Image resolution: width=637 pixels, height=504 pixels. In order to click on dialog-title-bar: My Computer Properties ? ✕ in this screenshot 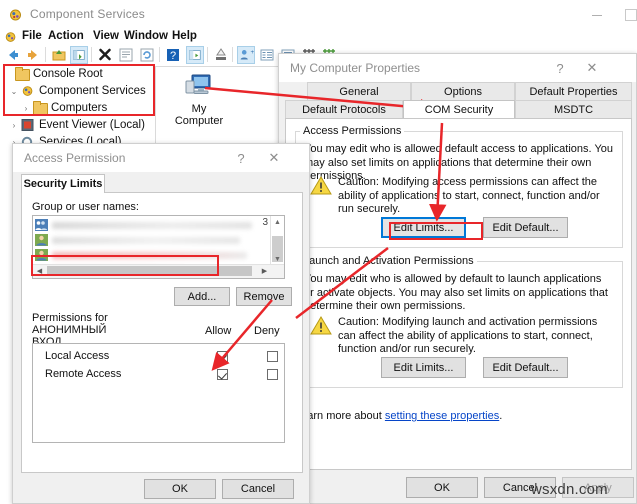, I will do `click(457, 68)`.